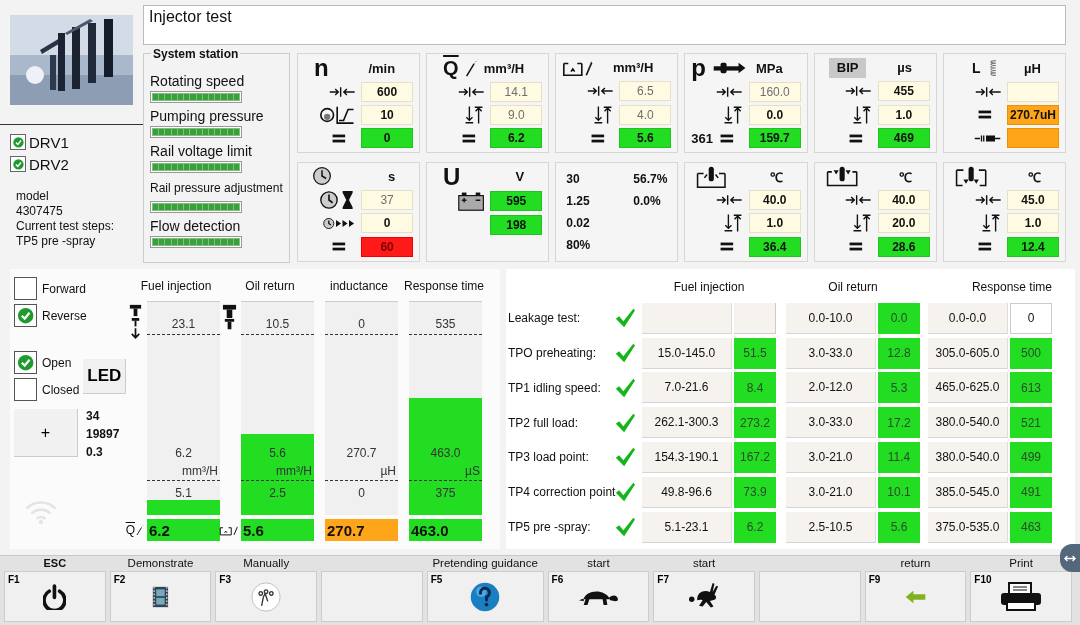 Image resolution: width=1080 pixels, height=625 pixels. Describe the element at coordinates (361, 493) in the screenshot. I see `limit-value: 0` at that location.